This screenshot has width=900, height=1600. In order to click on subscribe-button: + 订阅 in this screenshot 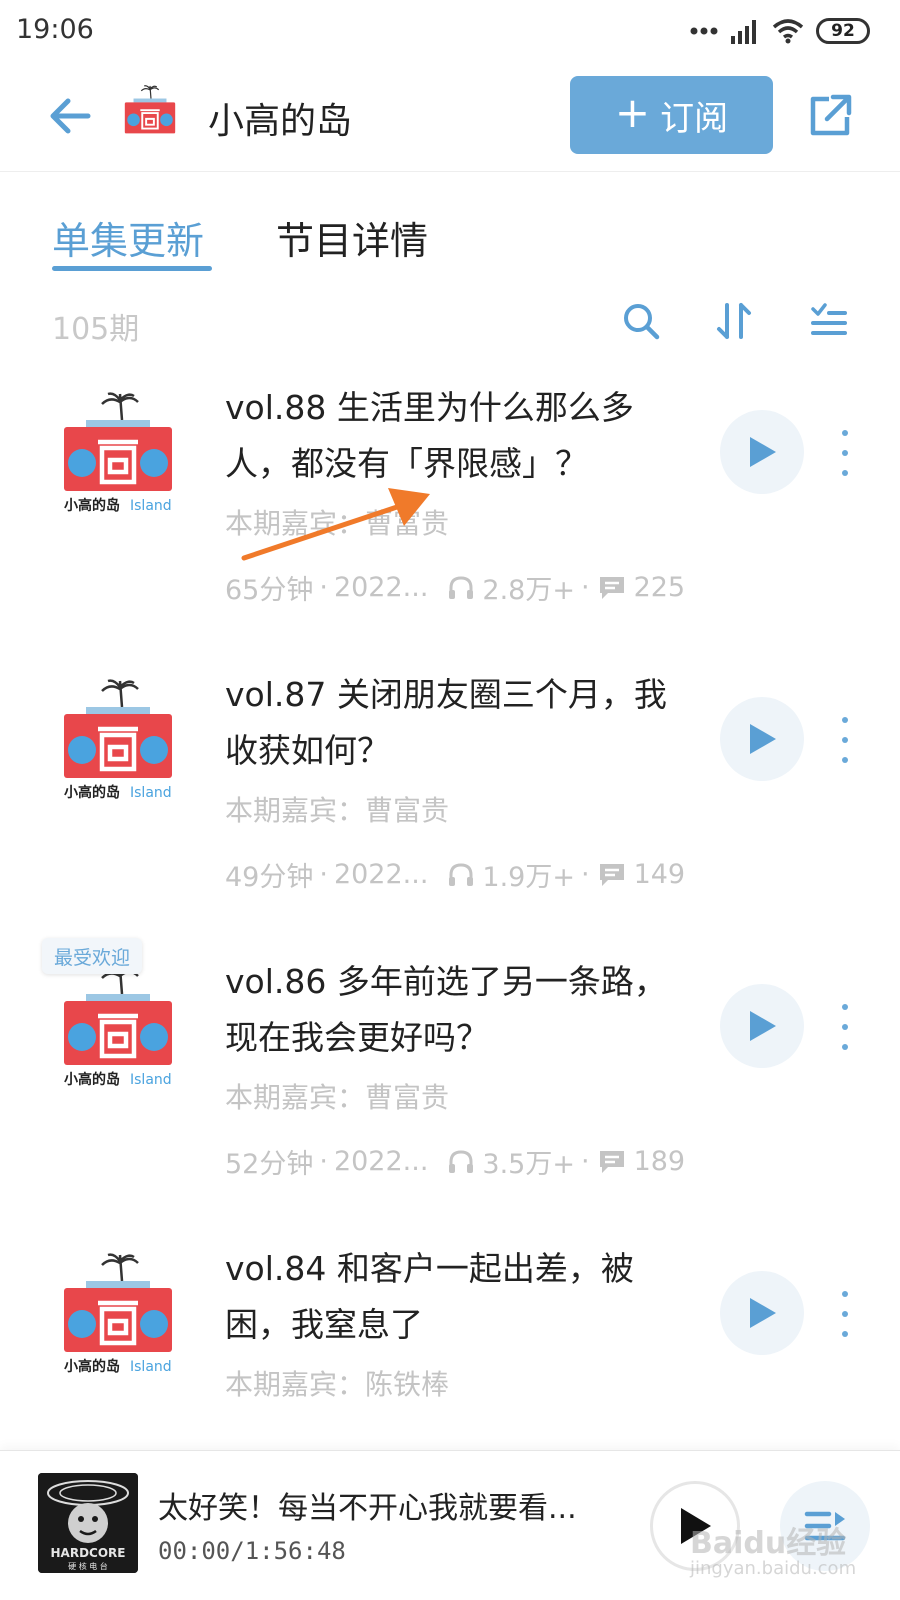, I will do `click(671, 115)`.